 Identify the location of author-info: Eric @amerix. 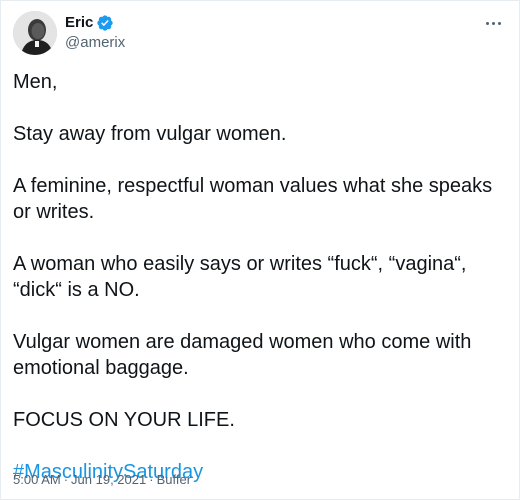
(95, 33).